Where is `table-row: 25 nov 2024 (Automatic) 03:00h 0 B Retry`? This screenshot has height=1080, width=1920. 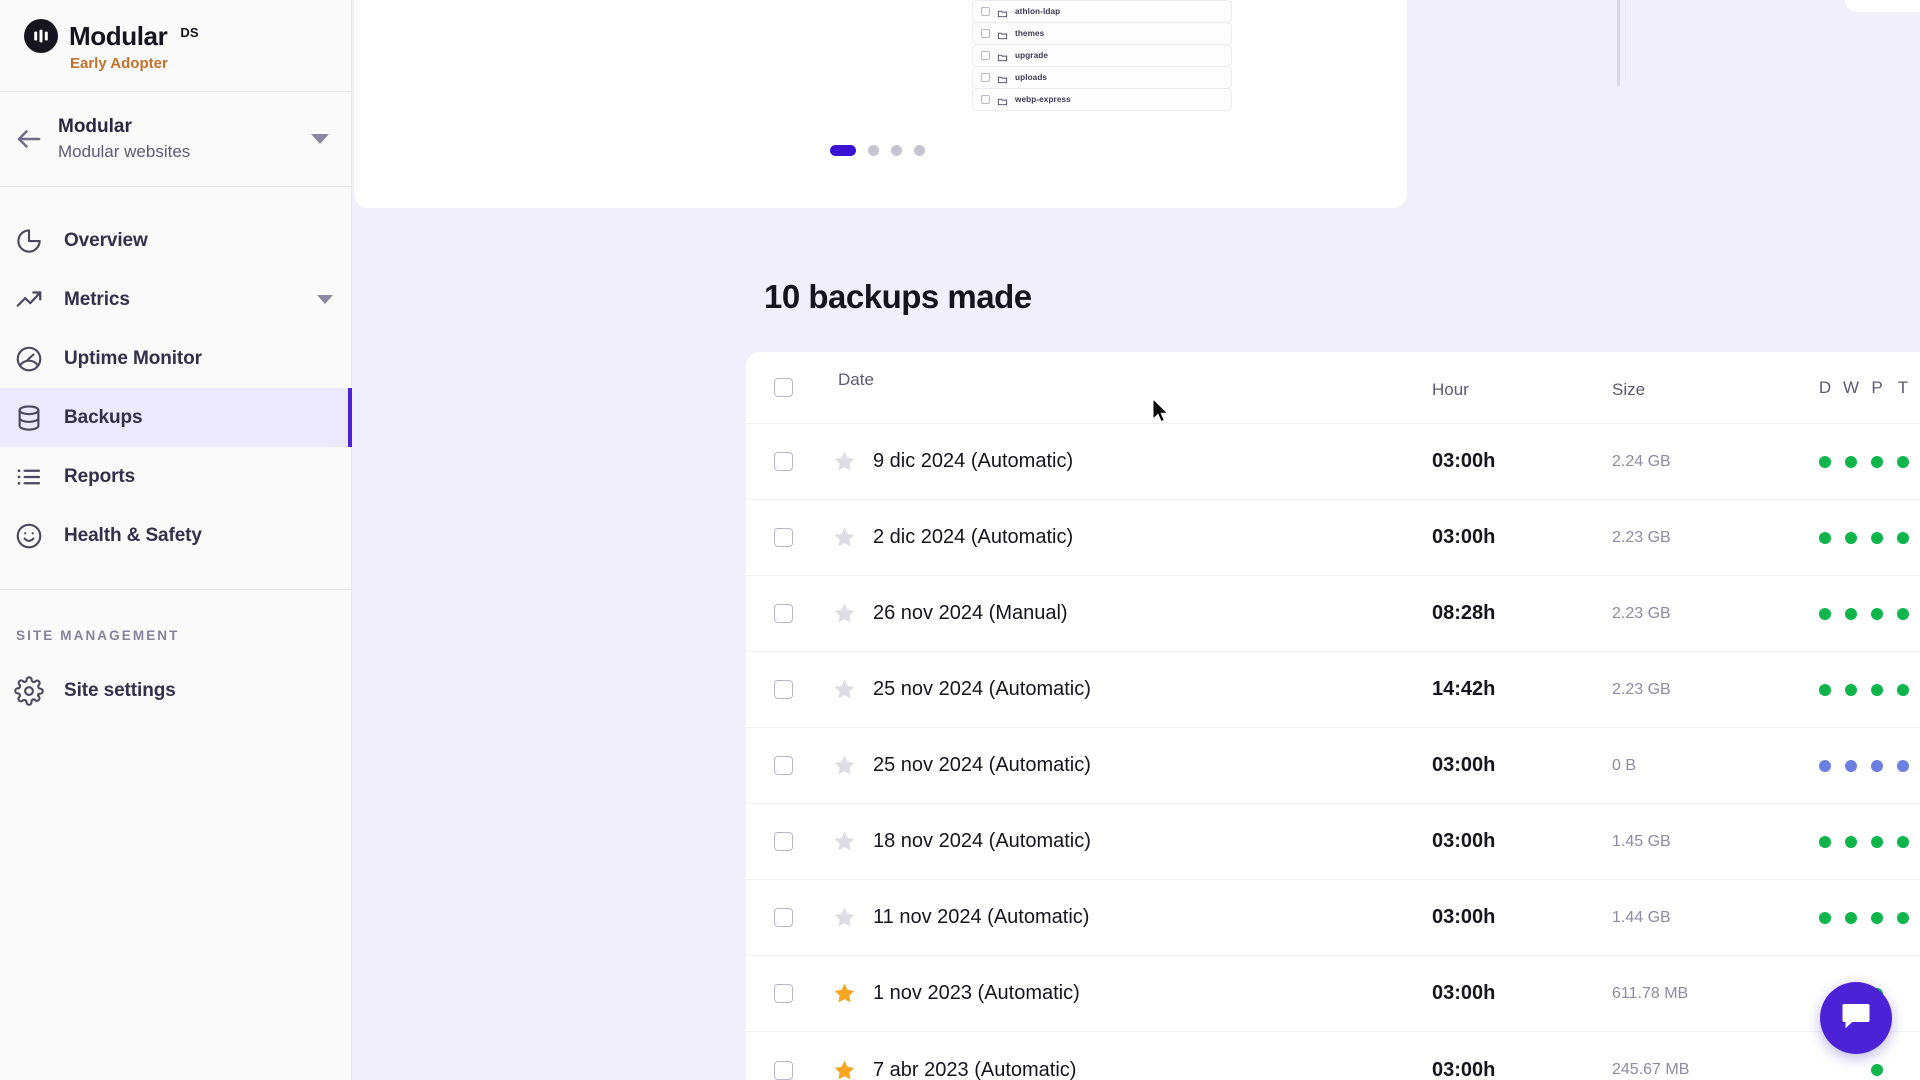
table-row: 25 nov 2024 (Automatic) 03:00h 0 B Retry is located at coordinates (1333, 766).